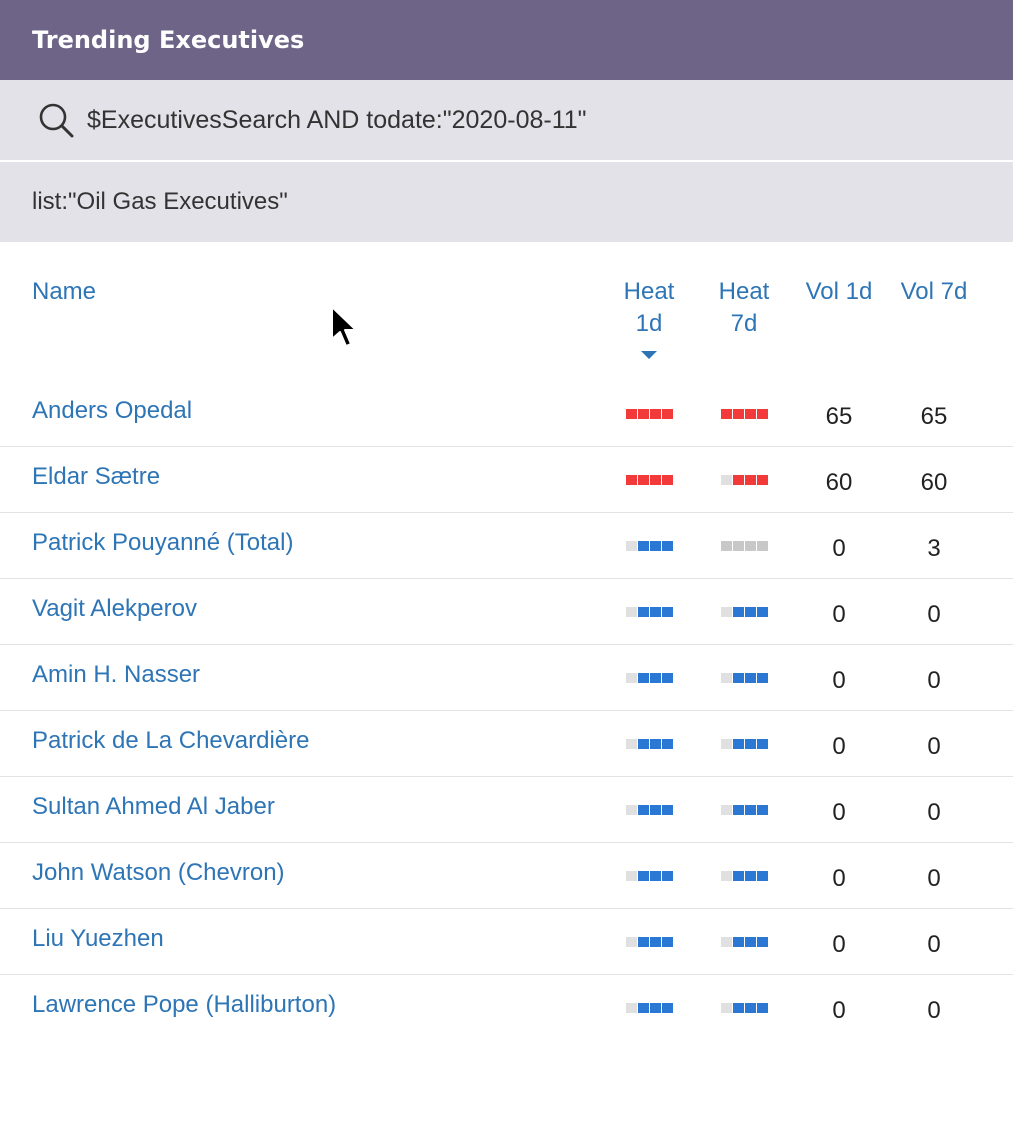 This screenshot has height=1126, width=1013. What do you see at coordinates (744, 291) in the screenshot?
I see `column-header-heat-7d-line1: Heat` at bounding box center [744, 291].